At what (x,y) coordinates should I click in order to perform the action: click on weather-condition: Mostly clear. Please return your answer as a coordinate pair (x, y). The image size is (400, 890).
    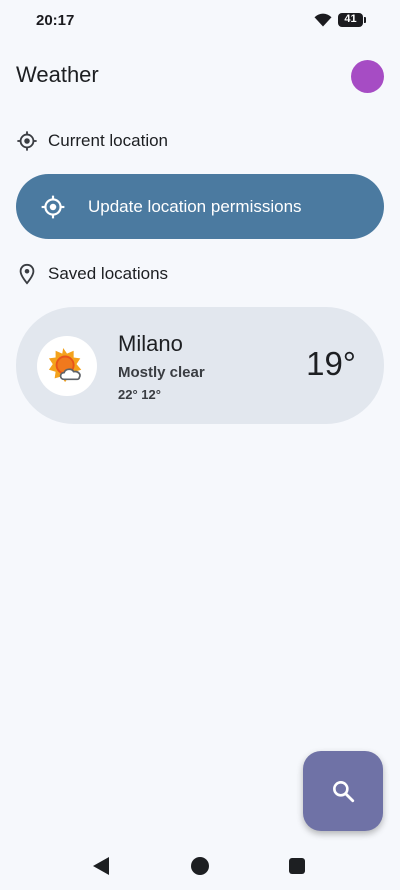
    Looking at the image, I should click on (161, 372).